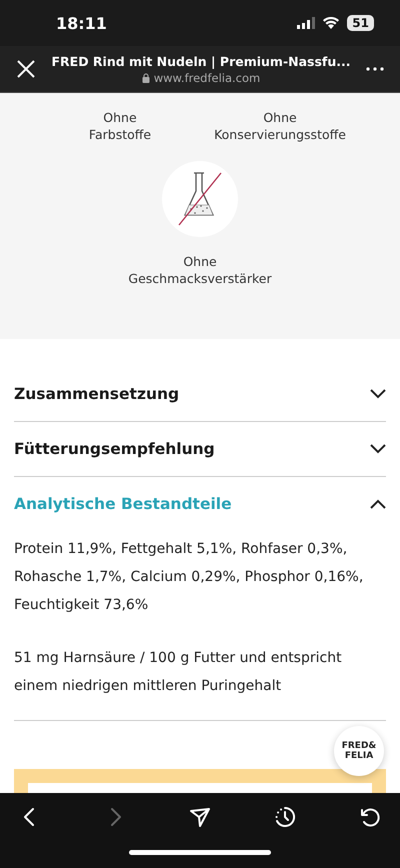 The image size is (400, 868). I want to click on page-url: www.fredfelia.com, so click(207, 77).